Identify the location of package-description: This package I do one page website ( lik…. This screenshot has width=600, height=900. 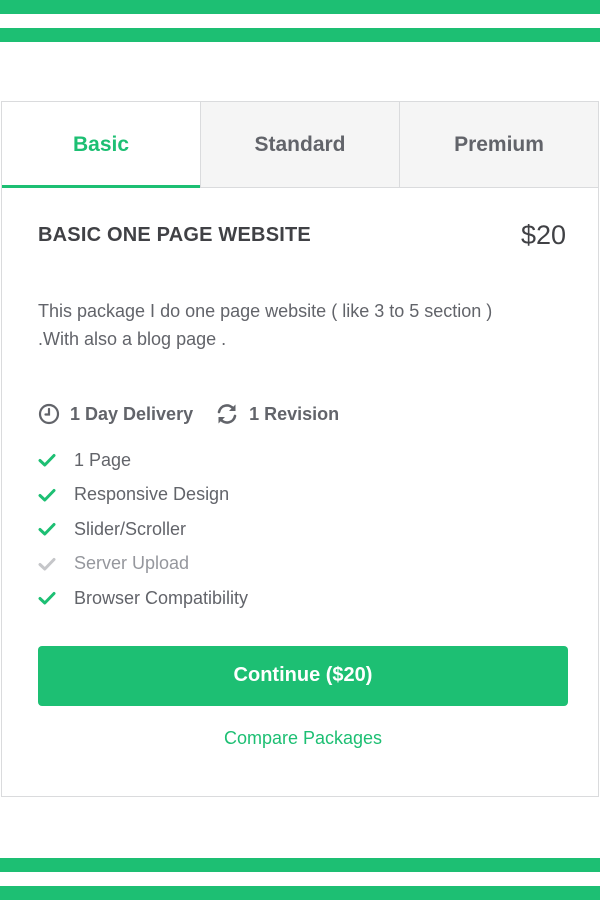
(265, 325).